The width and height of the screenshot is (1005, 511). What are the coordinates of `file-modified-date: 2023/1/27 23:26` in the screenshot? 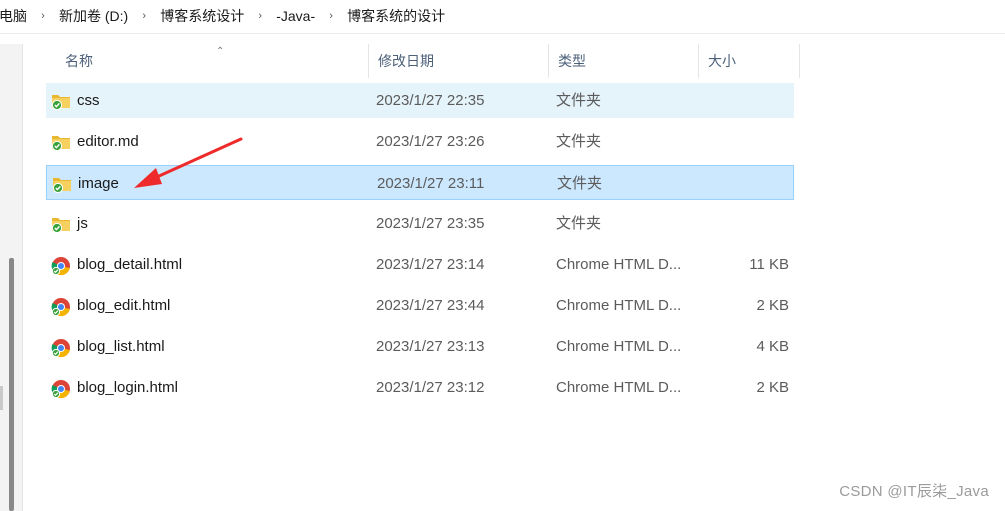 It's located at (430, 141).